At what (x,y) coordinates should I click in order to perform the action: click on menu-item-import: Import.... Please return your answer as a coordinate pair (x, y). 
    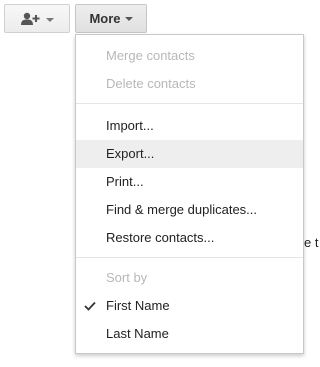
    Looking at the image, I should click on (189, 126).